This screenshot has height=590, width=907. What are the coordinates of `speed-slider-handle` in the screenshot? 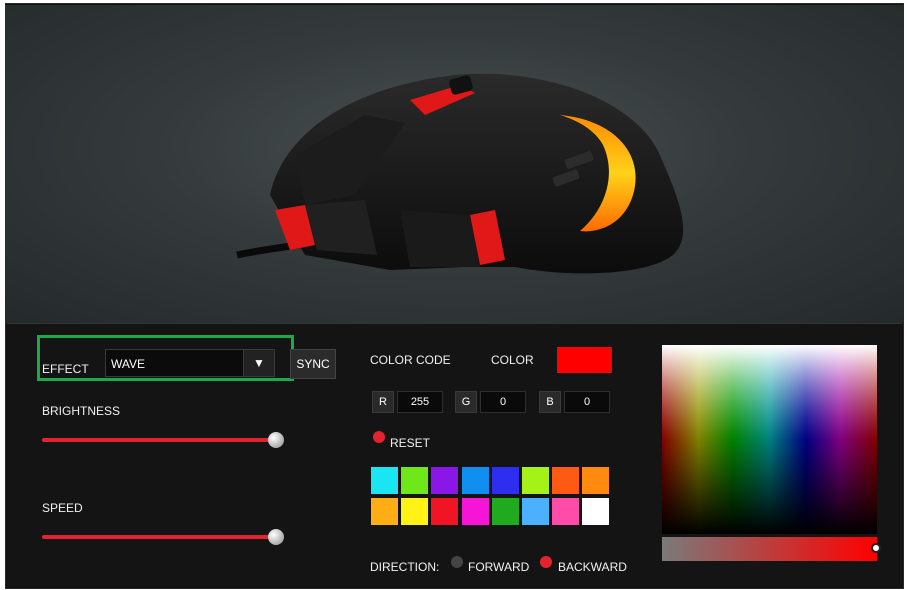 It's located at (276, 537).